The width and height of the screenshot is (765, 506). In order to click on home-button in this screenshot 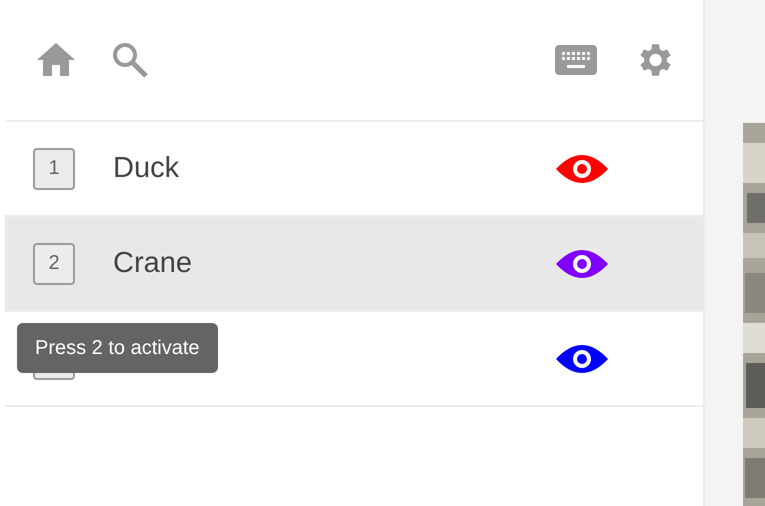, I will do `click(56, 60)`.